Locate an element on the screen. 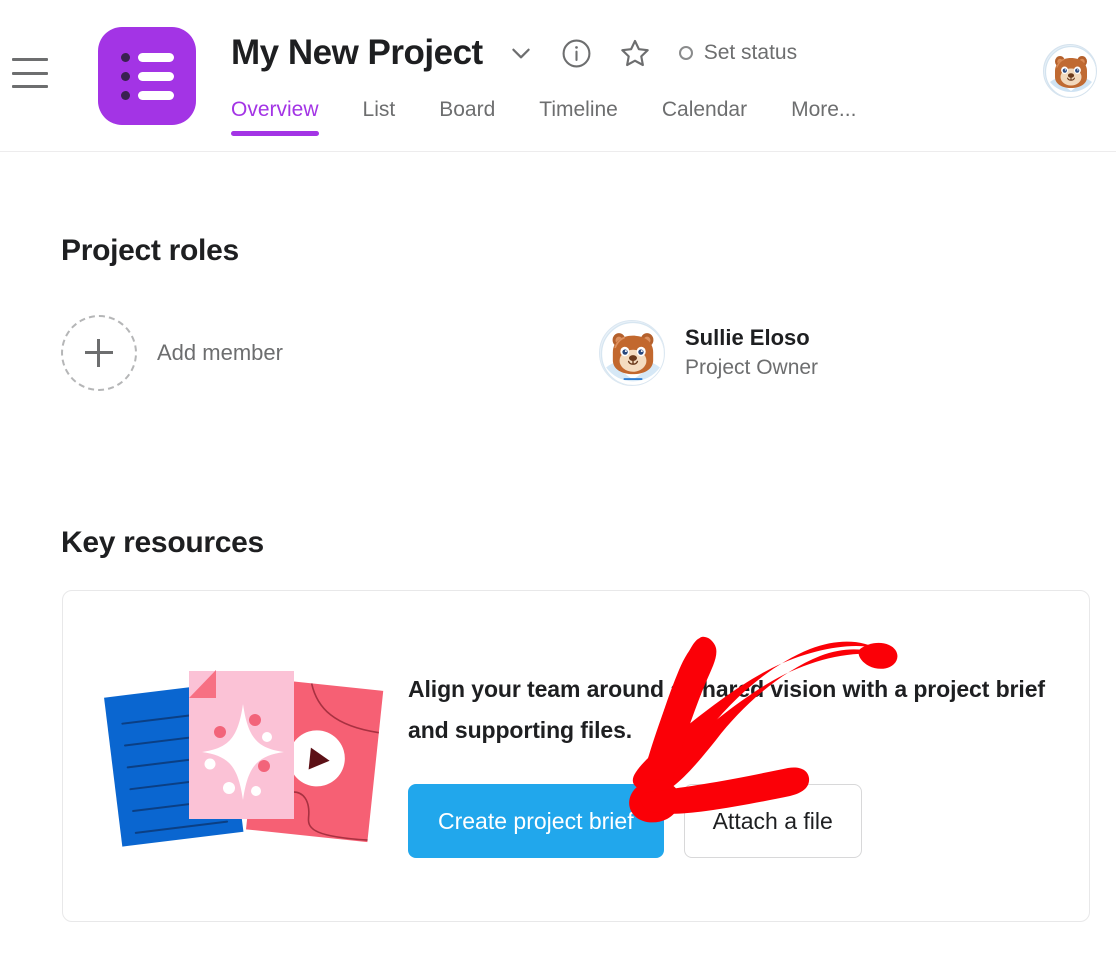 This screenshot has width=1116, height=956. status-circle-icon is located at coordinates (685, 53).